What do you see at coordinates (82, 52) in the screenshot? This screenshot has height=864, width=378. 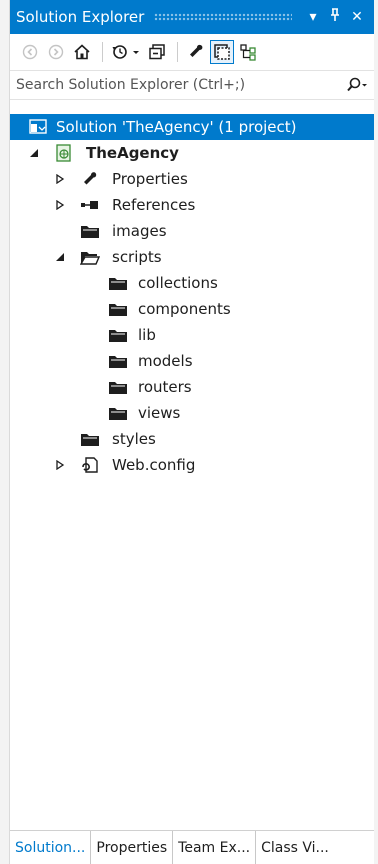 I see `home-icon` at bounding box center [82, 52].